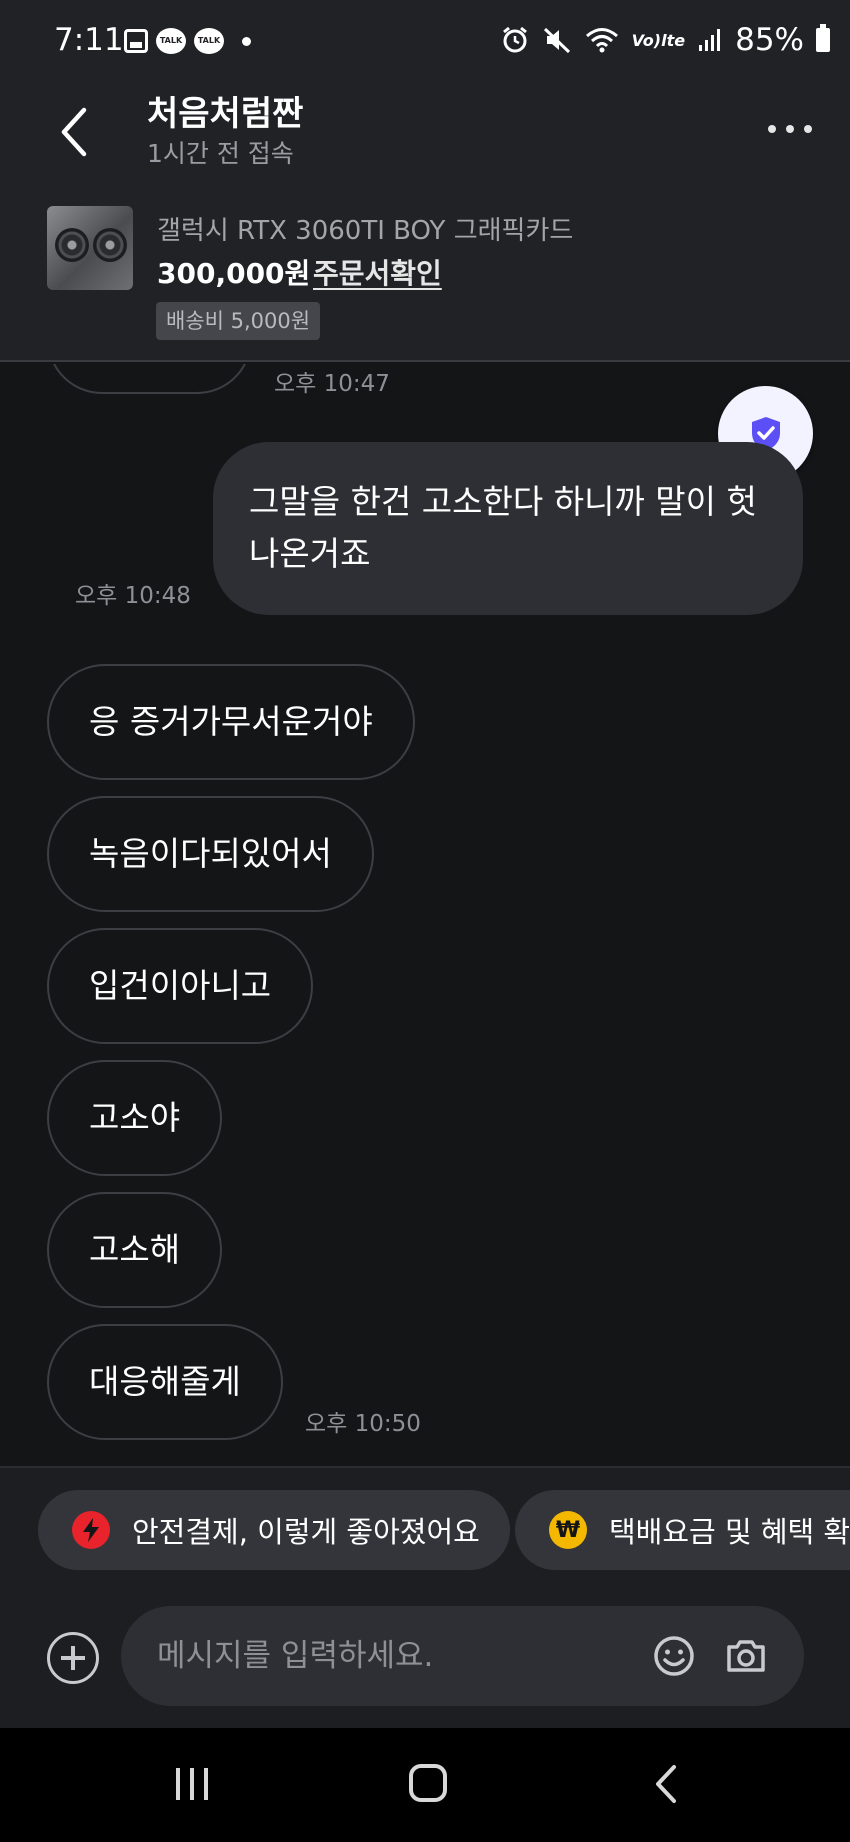 The width and height of the screenshot is (850, 1842). What do you see at coordinates (220, 153) in the screenshot?
I see `last-seen-status: 1시간 전 접속` at bounding box center [220, 153].